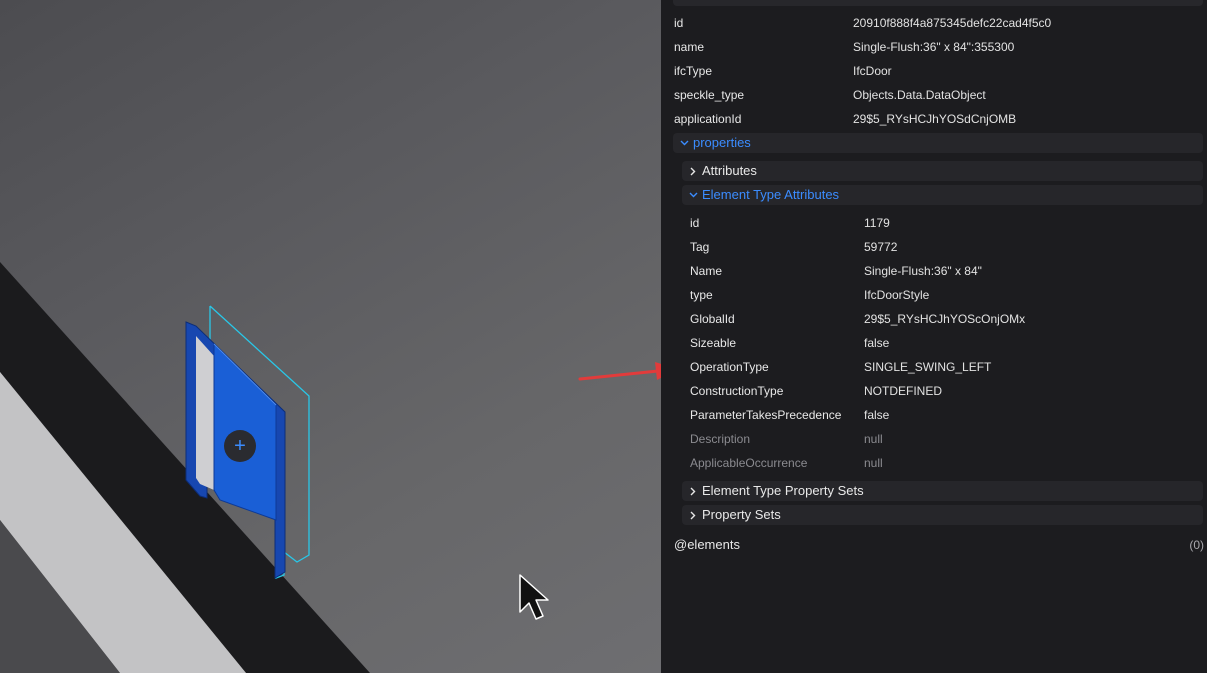 This screenshot has width=1207, height=673. What do you see at coordinates (877, 223) in the screenshot?
I see `prop-value: 1179` at bounding box center [877, 223].